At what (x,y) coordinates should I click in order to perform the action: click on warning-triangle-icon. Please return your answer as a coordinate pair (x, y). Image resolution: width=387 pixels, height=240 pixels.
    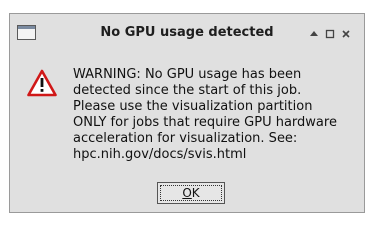
    Looking at the image, I should click on (42, 83).